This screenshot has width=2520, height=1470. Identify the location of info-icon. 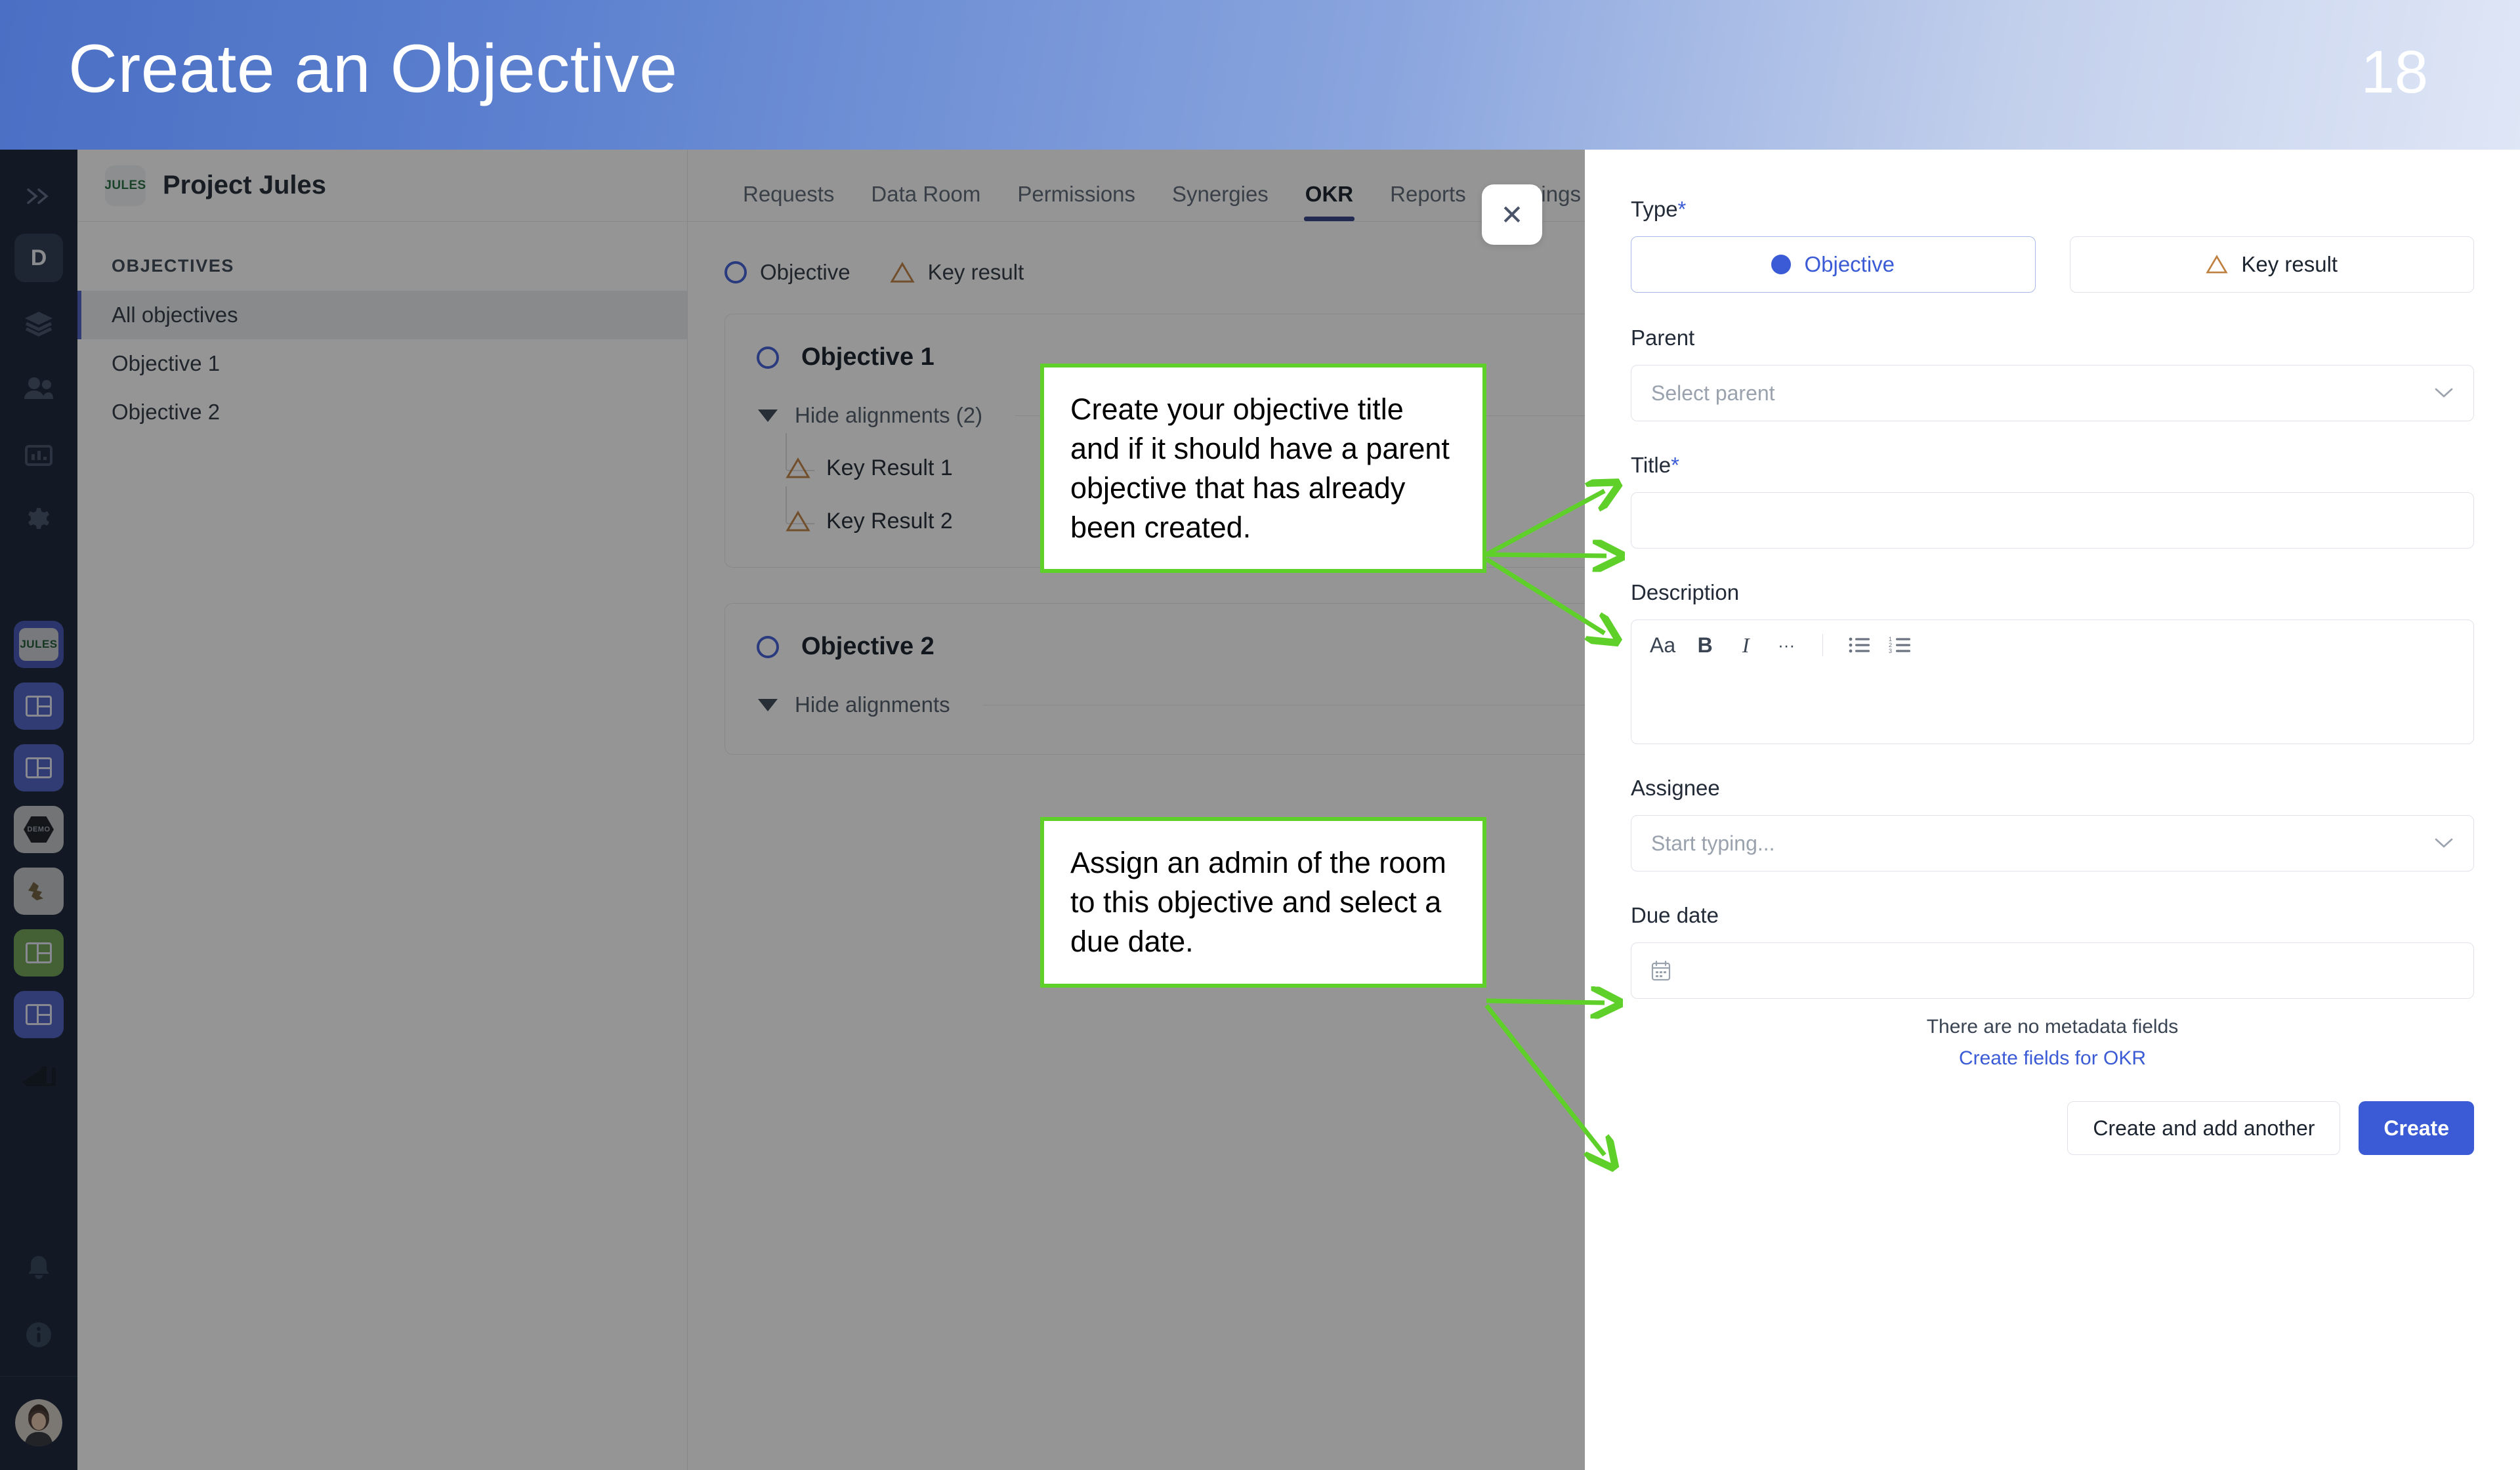
(38, 1335).